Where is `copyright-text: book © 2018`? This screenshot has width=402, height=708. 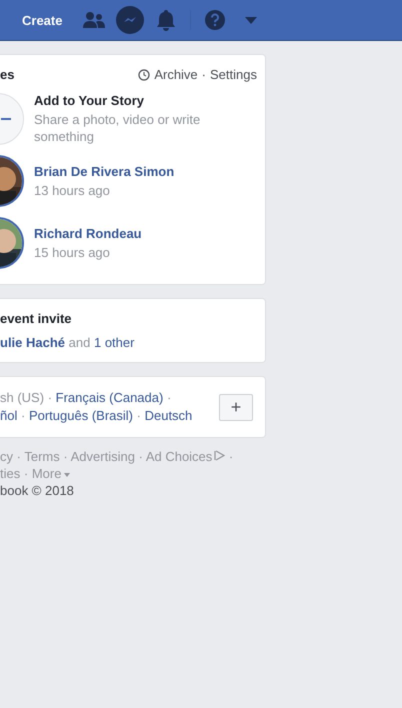
copyright-text: book © 2018 is located at coordinates (37, 490).